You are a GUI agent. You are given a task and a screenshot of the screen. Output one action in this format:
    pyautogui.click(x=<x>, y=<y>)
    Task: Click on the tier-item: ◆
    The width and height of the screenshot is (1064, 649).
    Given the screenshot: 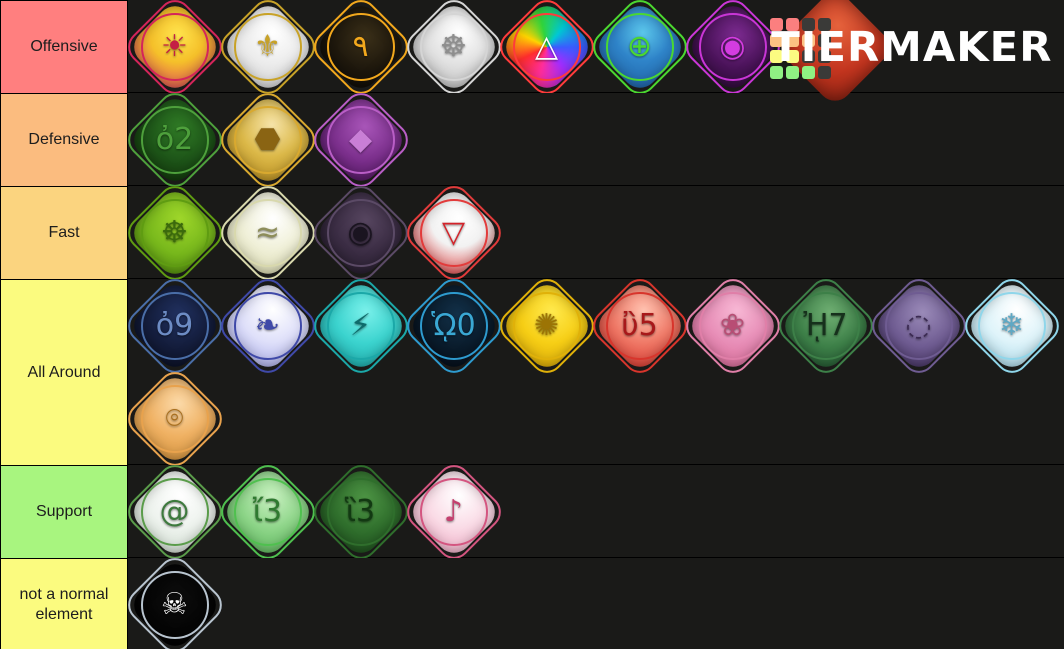 What is the action you would take?
    pyautogui.click(x=360, y=139)
    